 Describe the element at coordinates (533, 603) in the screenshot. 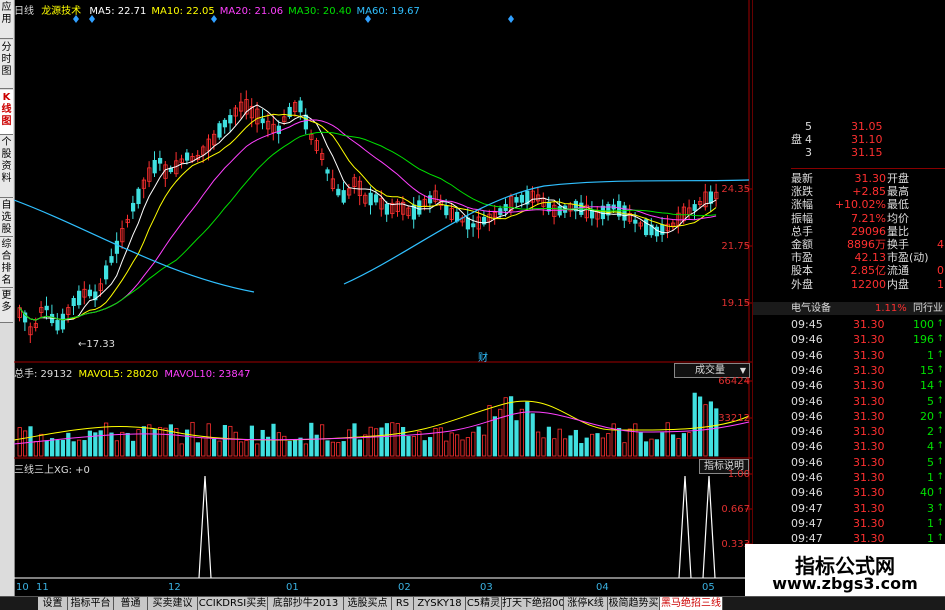

I see `bottom-tab-10: 打天下绝招00` at that location.